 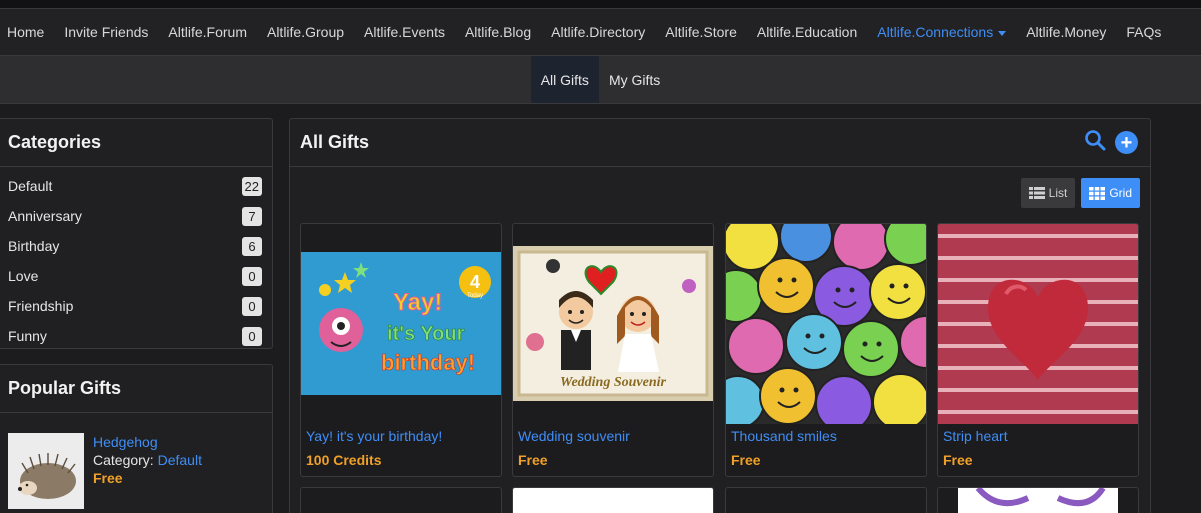 I want to click on nav-faqs: FAQs, so click(x=1143, y=32).